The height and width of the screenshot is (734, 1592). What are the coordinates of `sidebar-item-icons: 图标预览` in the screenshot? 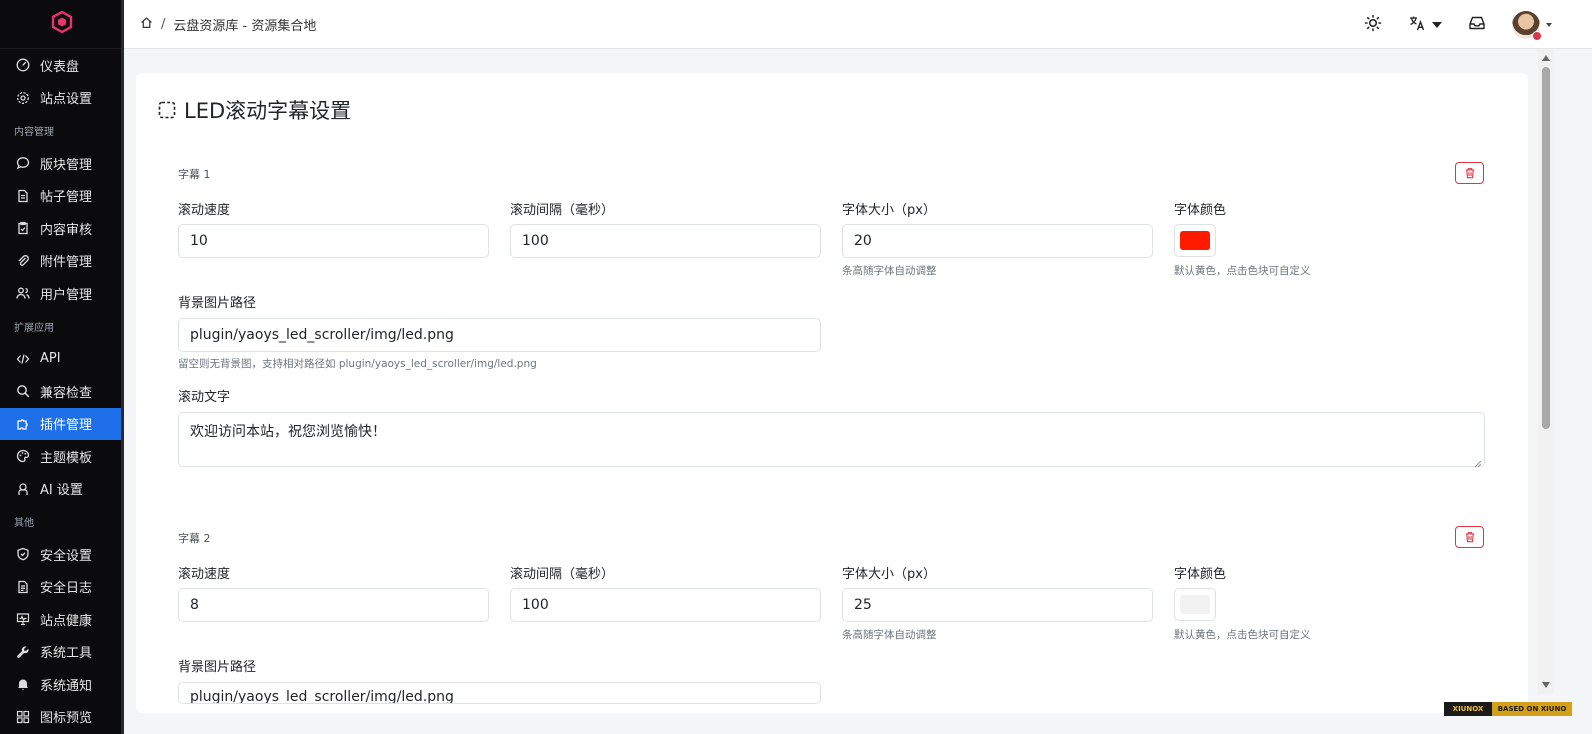 It's located at (62, 717).